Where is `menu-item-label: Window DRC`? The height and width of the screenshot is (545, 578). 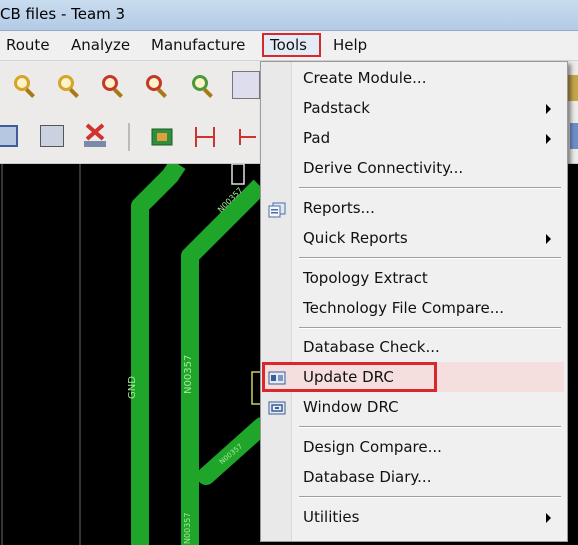 menu-item-label: Window DRC is located at coordinates (351, 407).